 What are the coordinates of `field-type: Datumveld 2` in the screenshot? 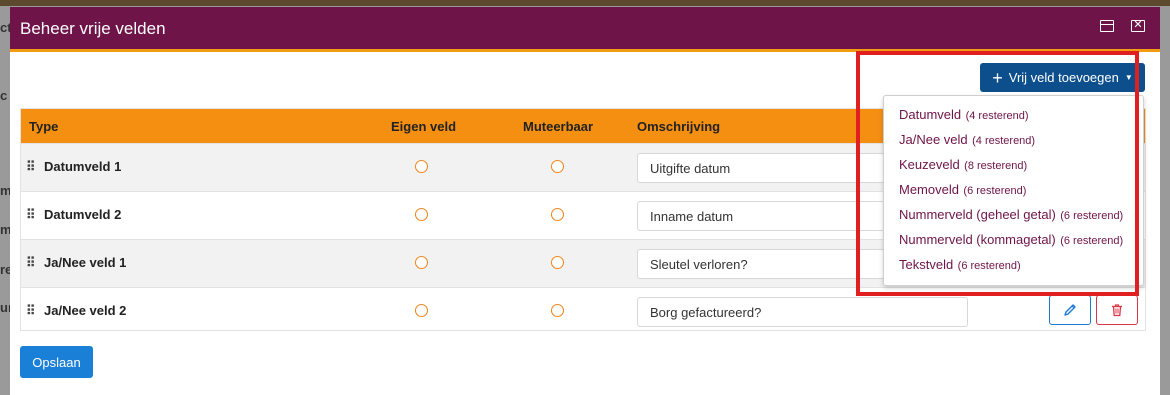 It's located at (83, 214).